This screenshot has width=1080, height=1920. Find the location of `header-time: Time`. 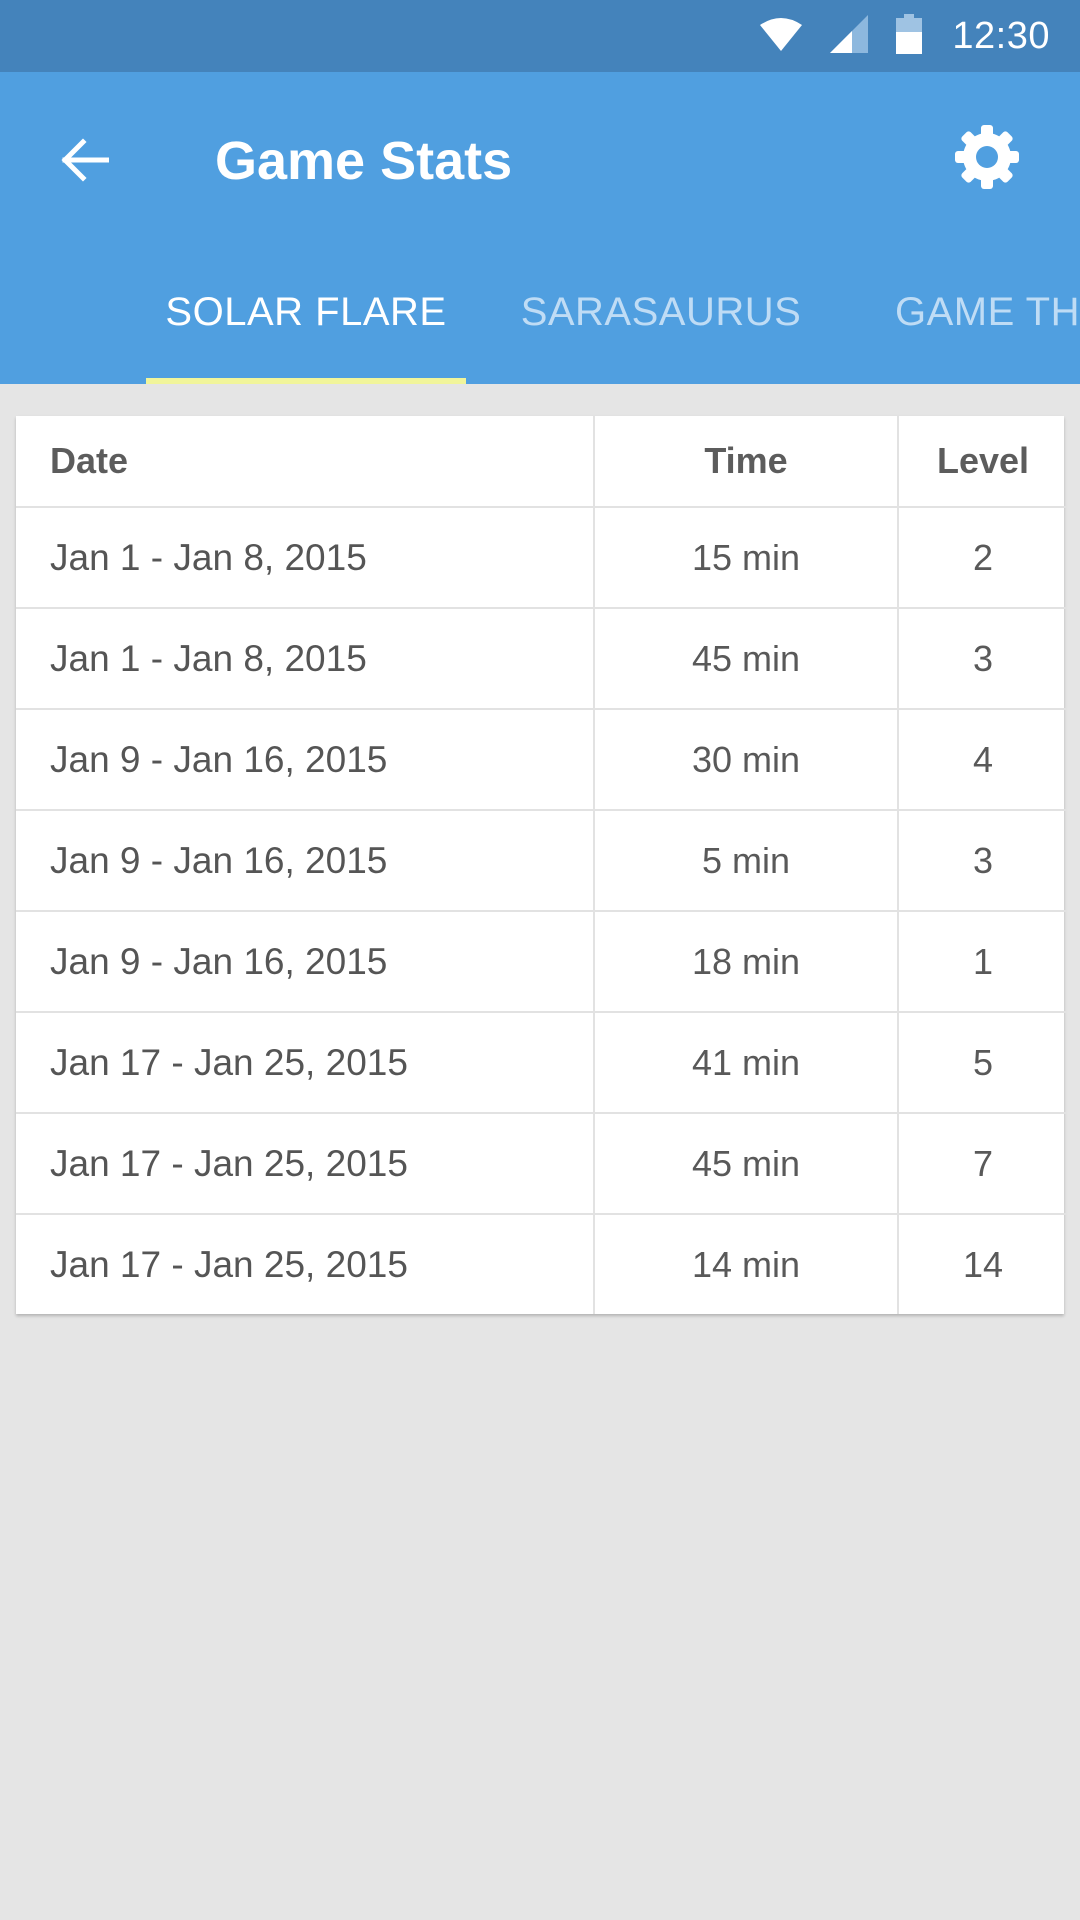

header-time: Time is located at coordinates (746, 462).